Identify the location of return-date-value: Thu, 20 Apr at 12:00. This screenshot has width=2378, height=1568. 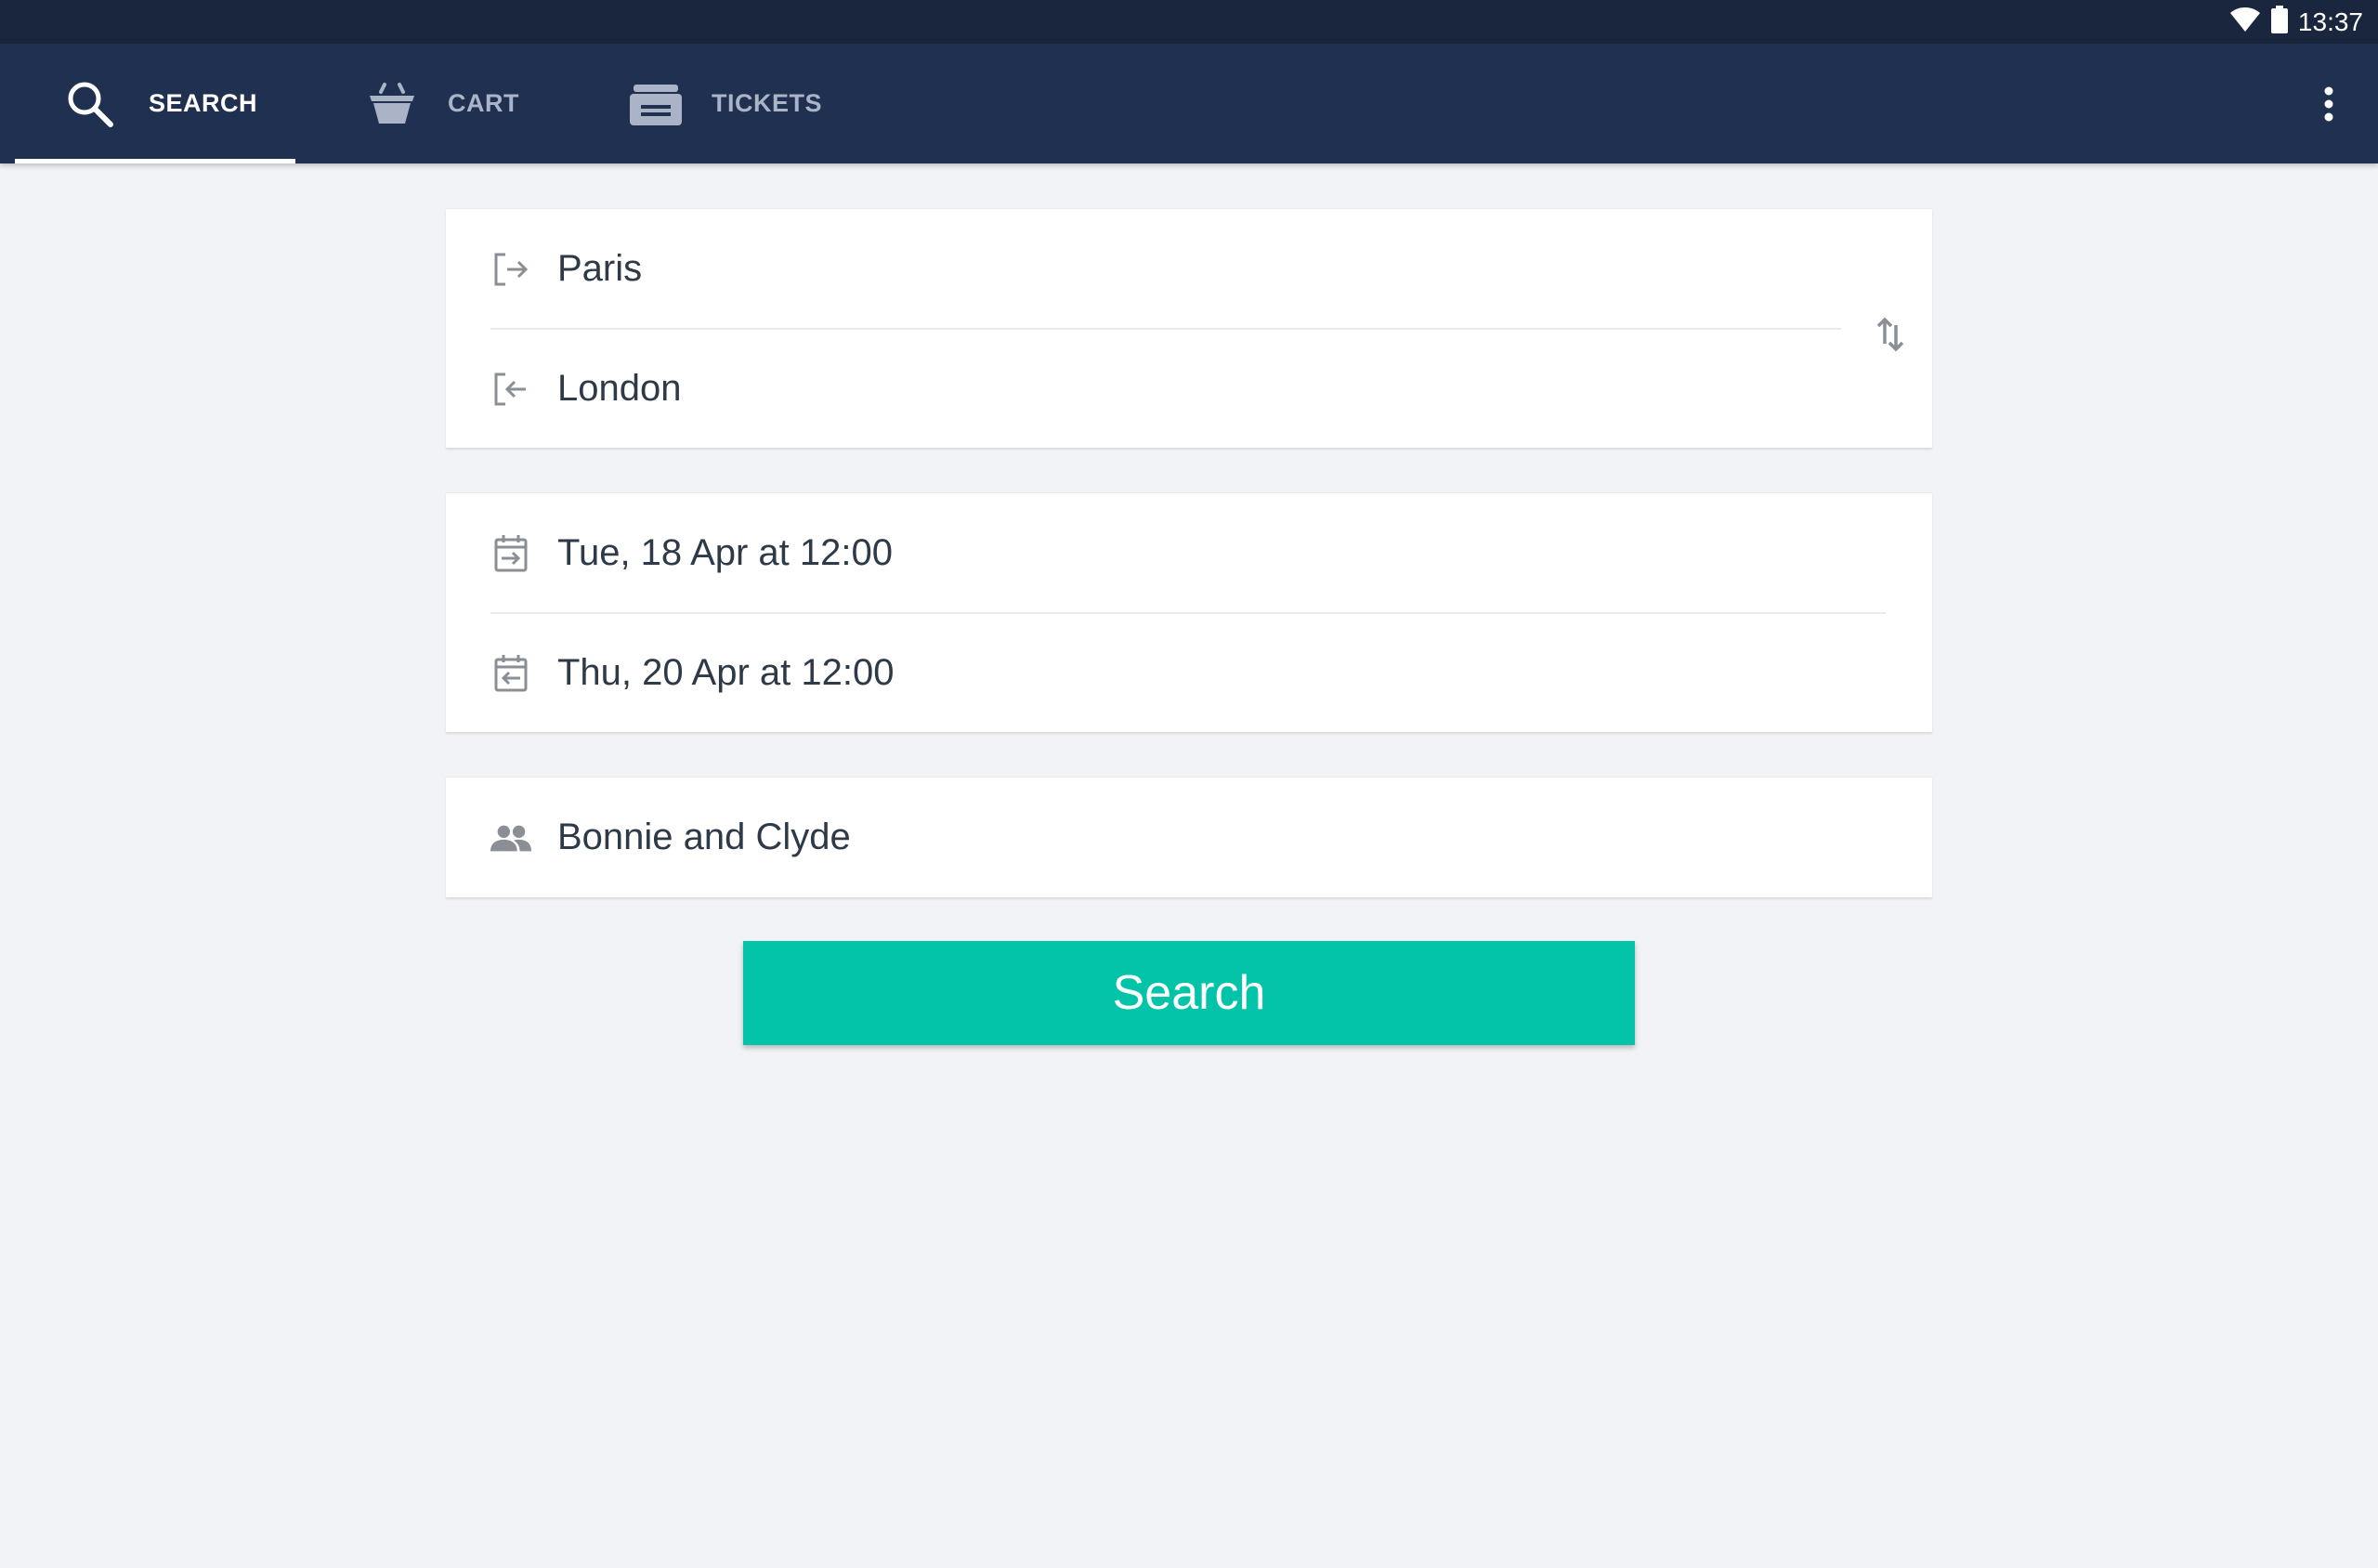
(726, 672).